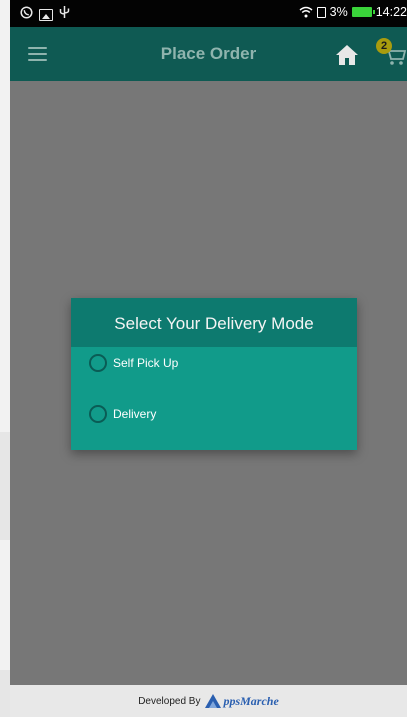 The height and width of the screenshot is (717, 407). I want to click on footer: Developed By ppsMarche, so click(208, 701).